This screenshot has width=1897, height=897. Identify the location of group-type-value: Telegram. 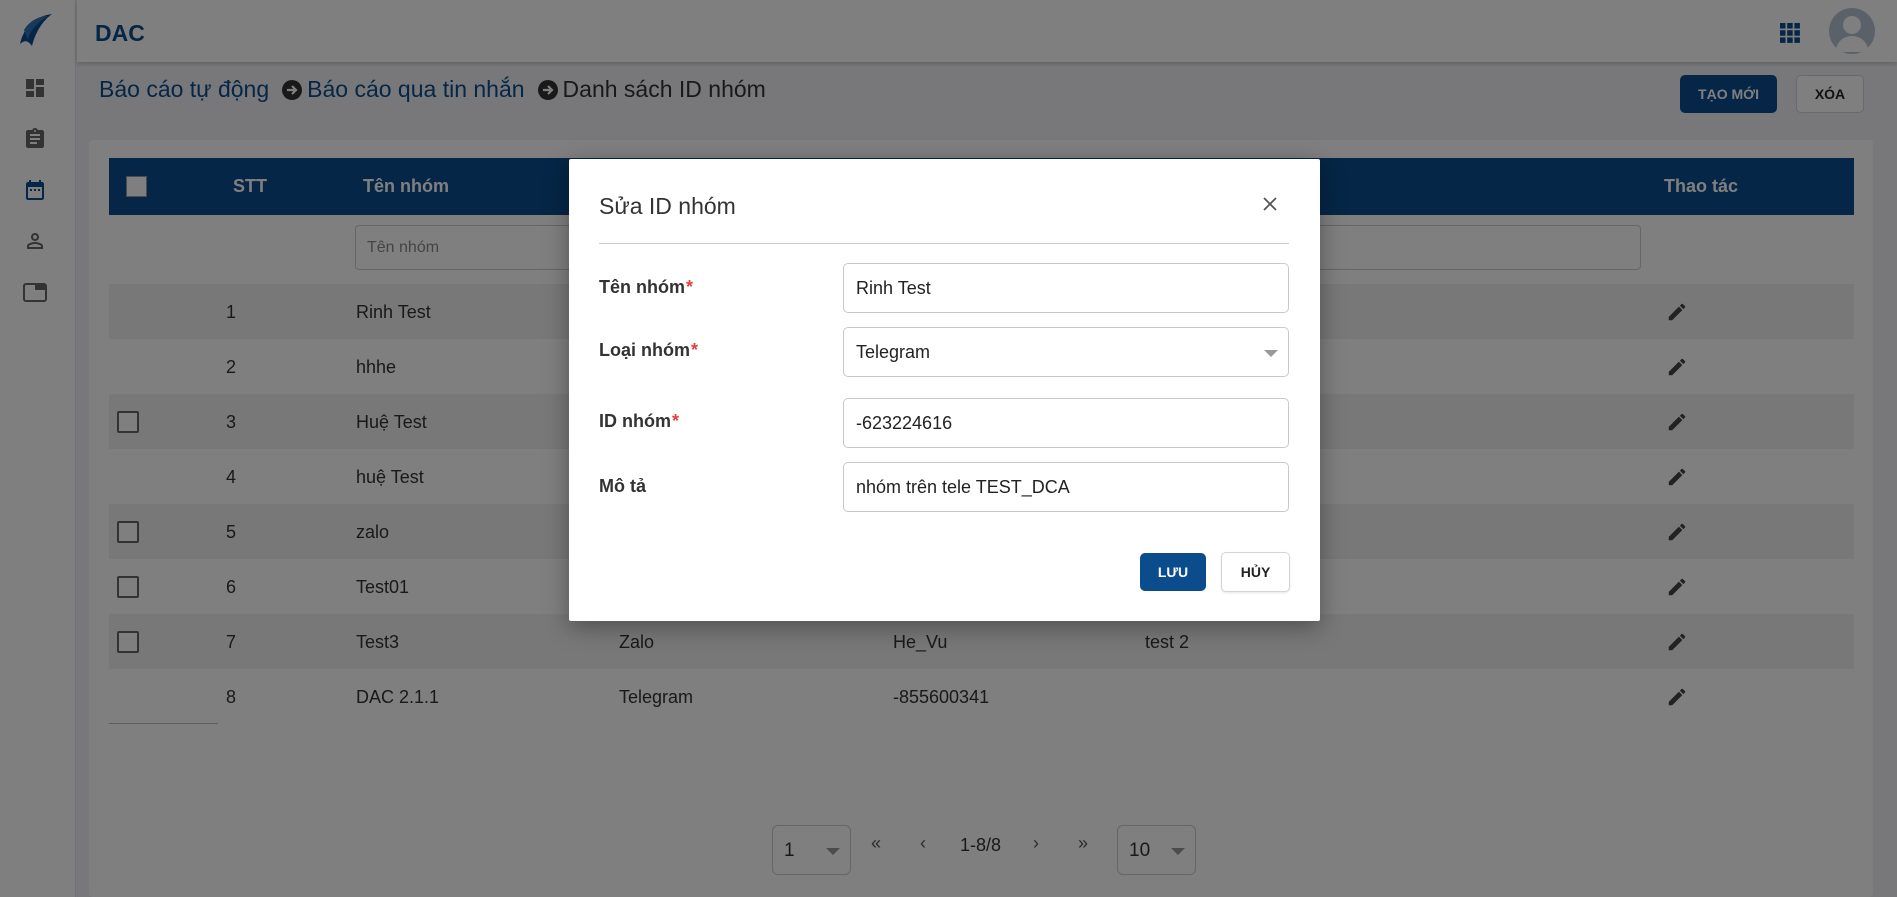
(893, 352).